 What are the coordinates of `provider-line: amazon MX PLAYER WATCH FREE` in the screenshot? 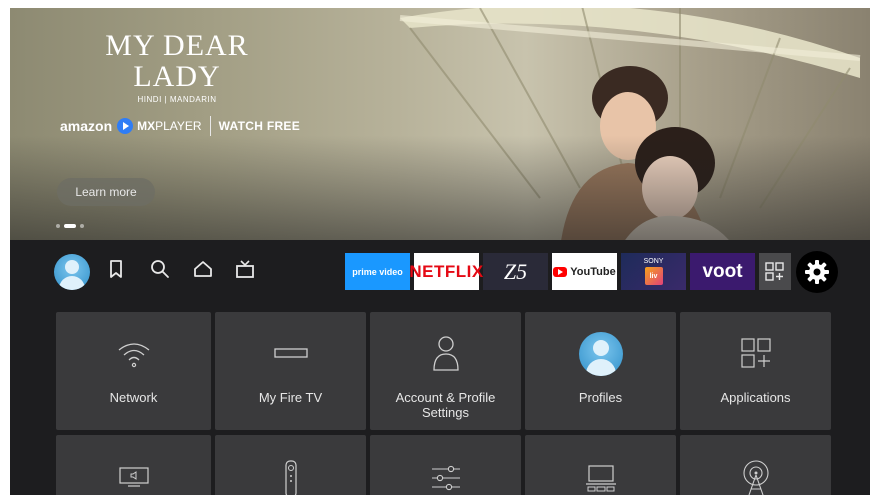 It's located at (180, 126).